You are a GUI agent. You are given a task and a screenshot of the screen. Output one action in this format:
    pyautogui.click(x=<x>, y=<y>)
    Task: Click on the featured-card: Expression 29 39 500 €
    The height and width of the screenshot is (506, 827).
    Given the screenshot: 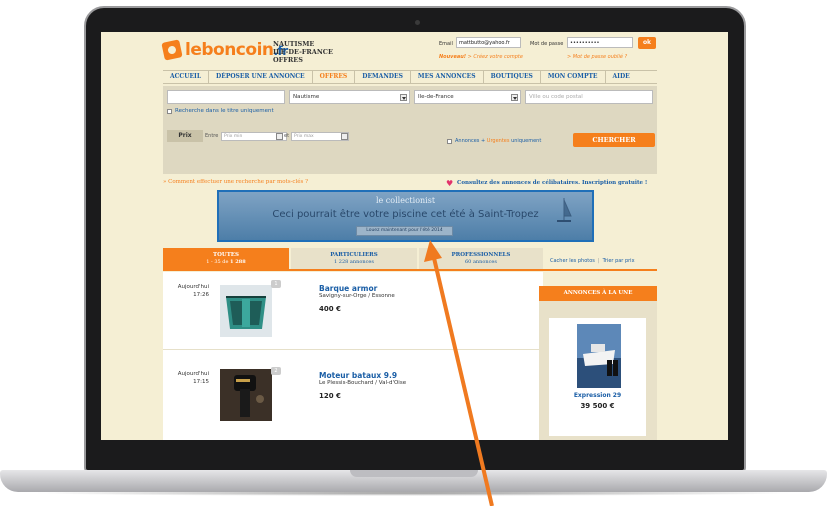 What is the action you would take?
    pyautogui.click(x=597, y=377)
    